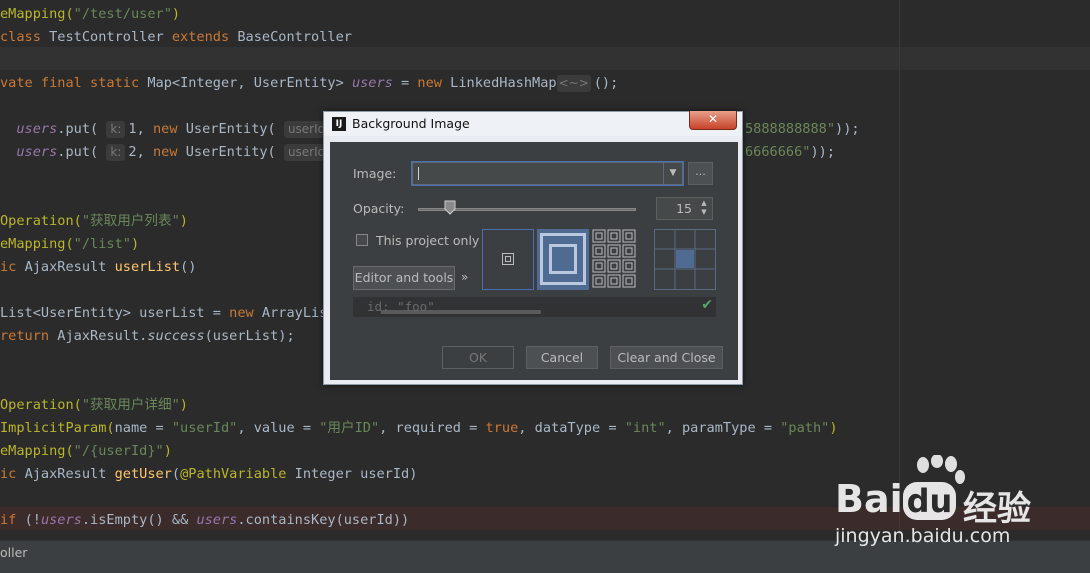 Image resolution: width=1090 pixels, height=573 pixels. I want to click on fill-mode-tile, so click(618, 259).